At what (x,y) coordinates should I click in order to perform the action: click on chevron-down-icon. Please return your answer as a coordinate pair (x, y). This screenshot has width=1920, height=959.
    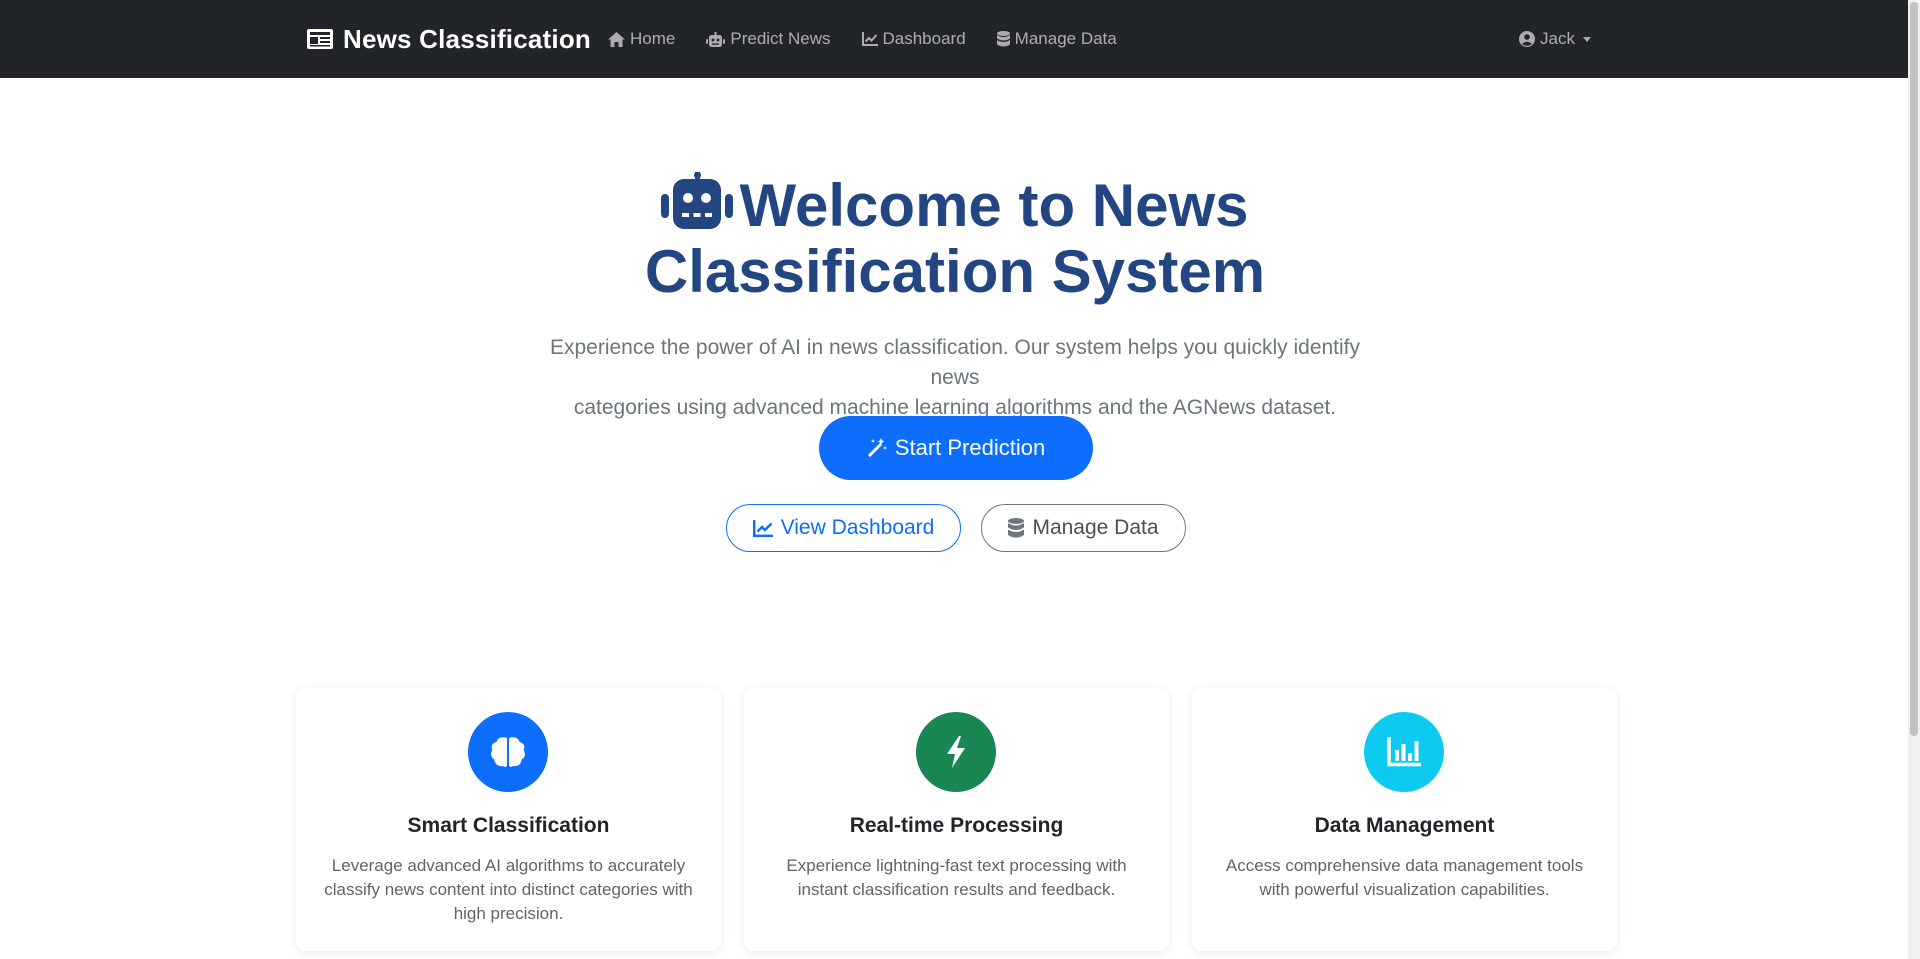
    Looking at the image, I should click on (1586, 39).